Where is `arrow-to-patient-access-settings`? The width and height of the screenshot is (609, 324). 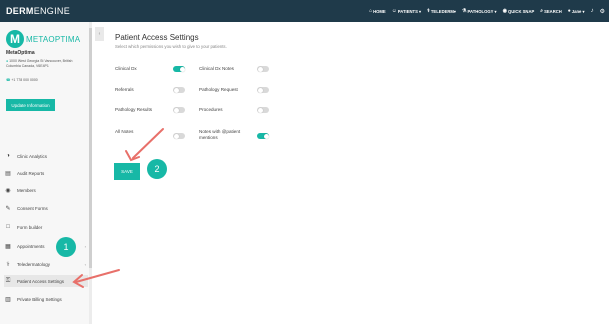 arrow-to-patient-access-settings is located at coordinates (96, 278).